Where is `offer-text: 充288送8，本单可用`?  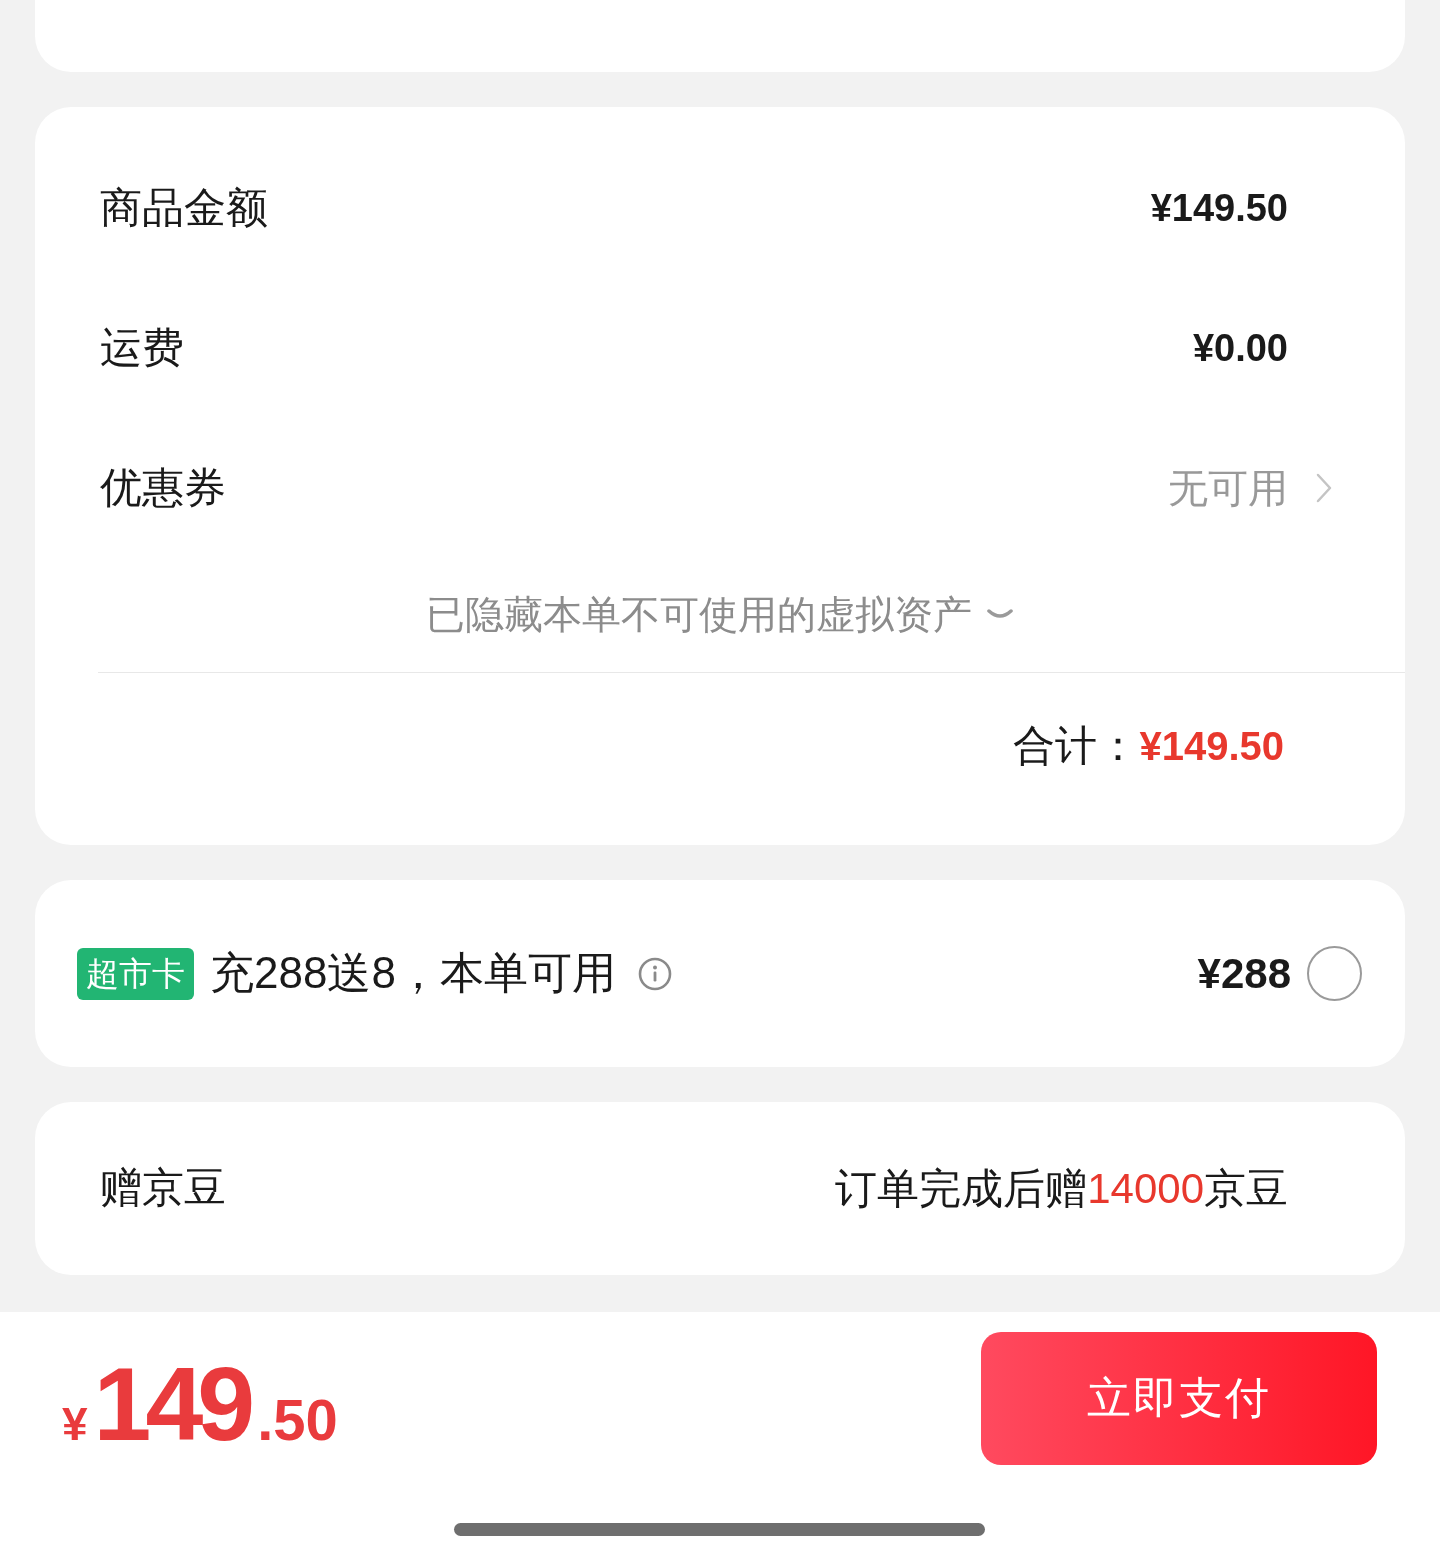
offer-text: 充288送8，本单可用 is located at coordinates (413, 973).